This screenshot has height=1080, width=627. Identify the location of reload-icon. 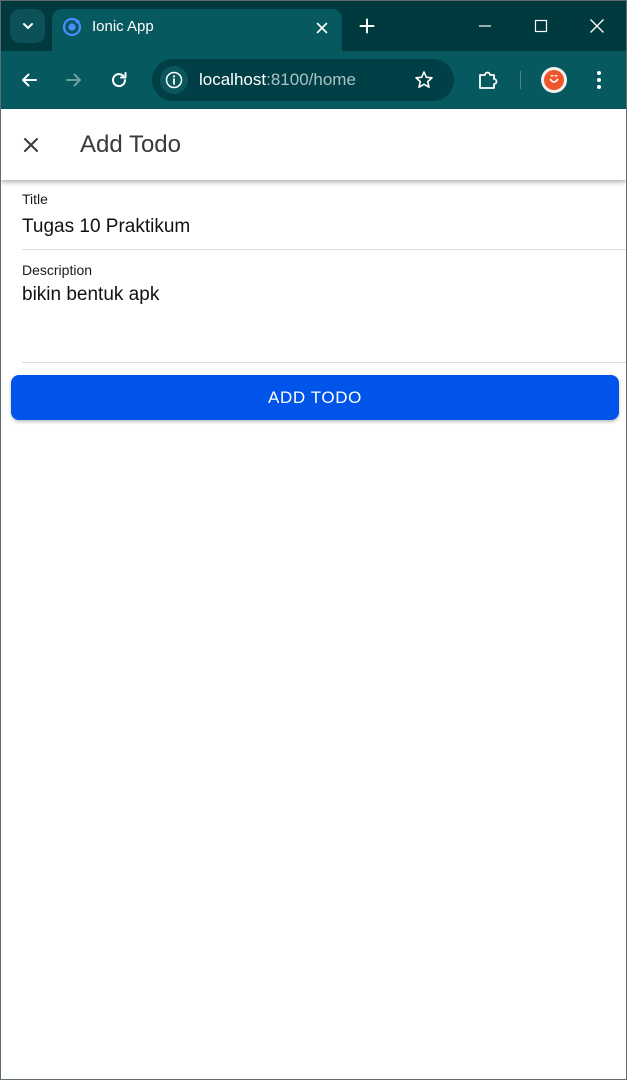
(119, 80).